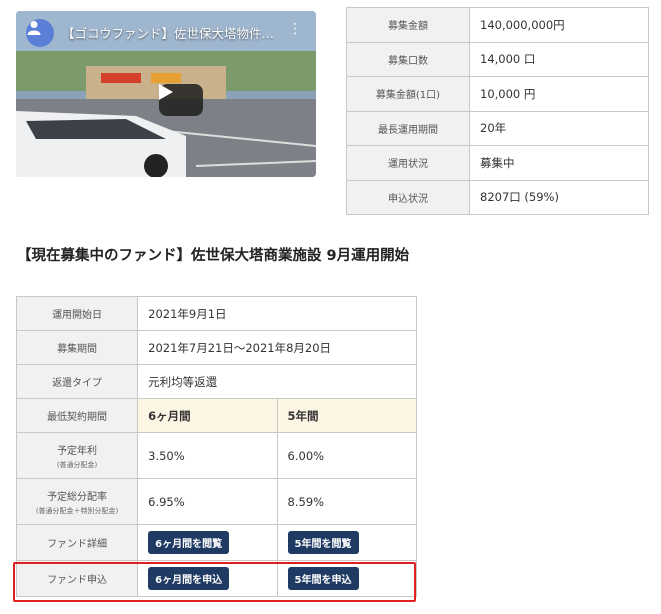  Describe the element at coordinates (559, 59) in the screenshot. I see `row-value: 14,000 口` at that location.